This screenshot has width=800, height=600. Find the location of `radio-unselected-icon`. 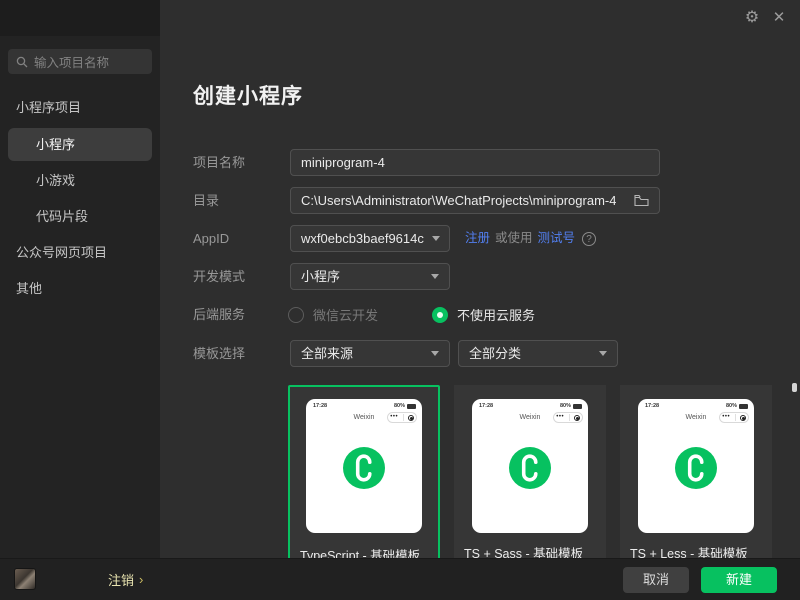

radio-unselected-icon is located at coordinates (296, 314).